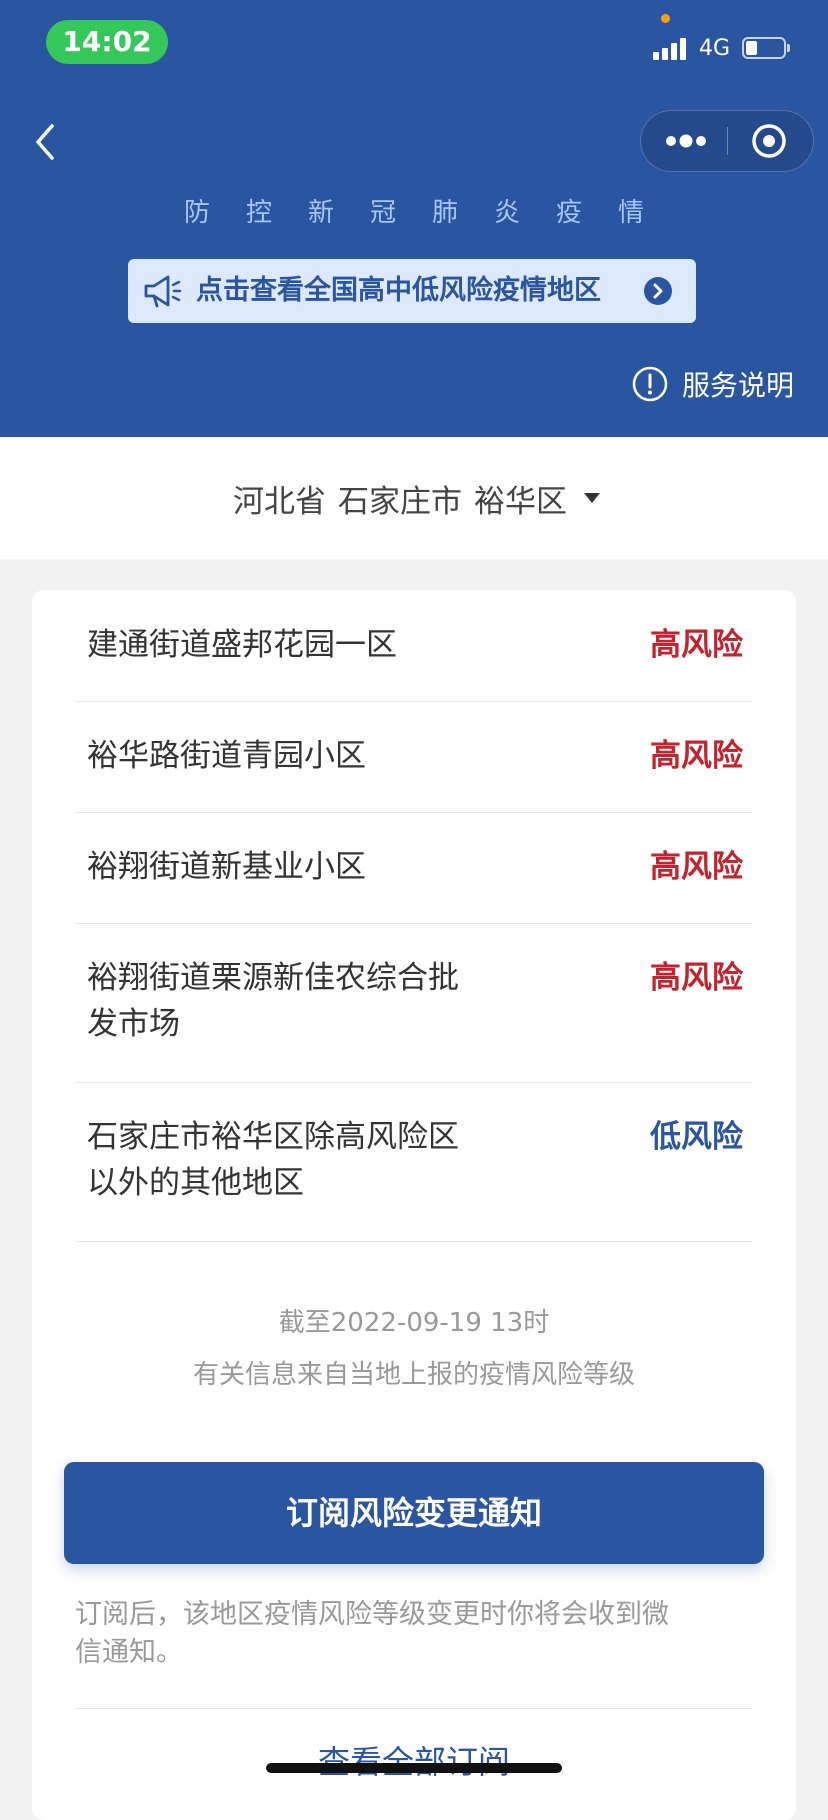 Image resolution: width=828 pixels, height=1820 pixels. I want to click on subscribe-risk-change-button: 订阅风险变更通知, so click(414, 1513).